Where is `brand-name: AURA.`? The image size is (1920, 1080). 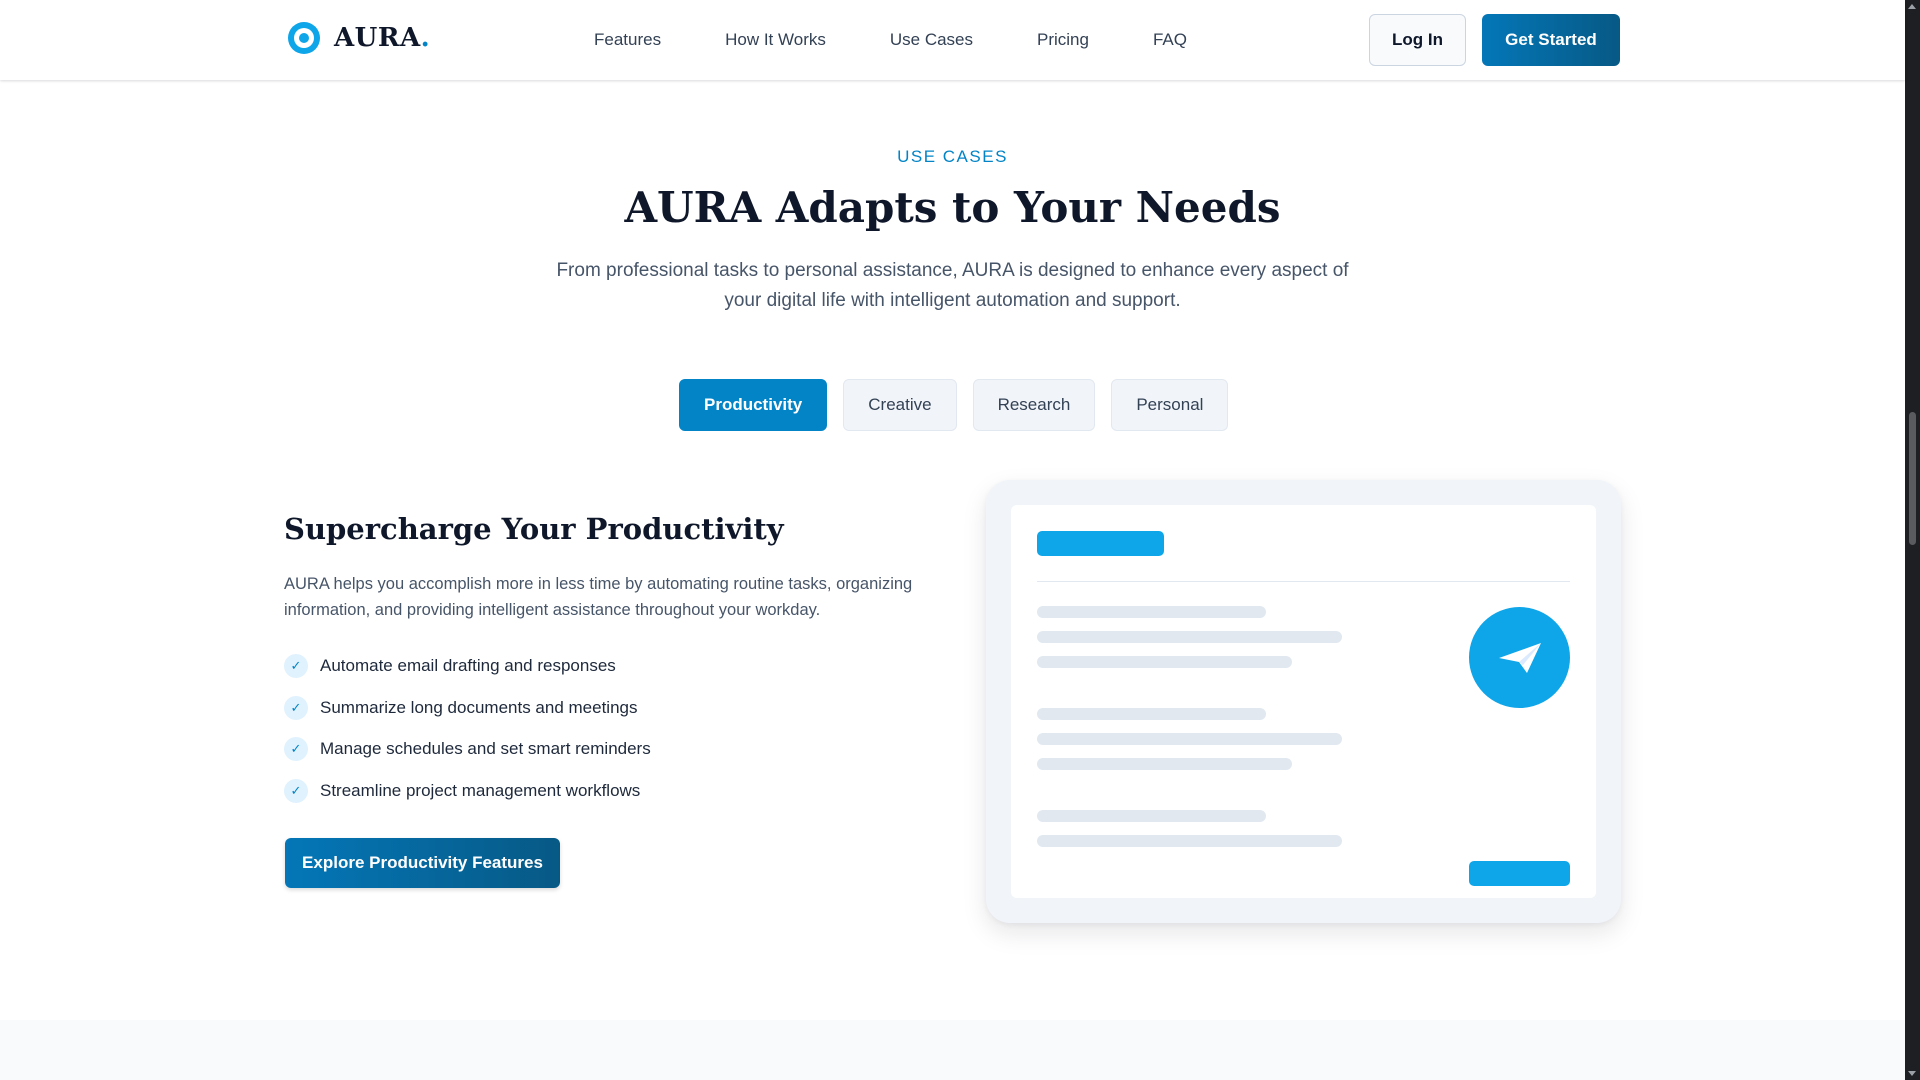
brand-name: AURA. is located at coordinates (382, 38).